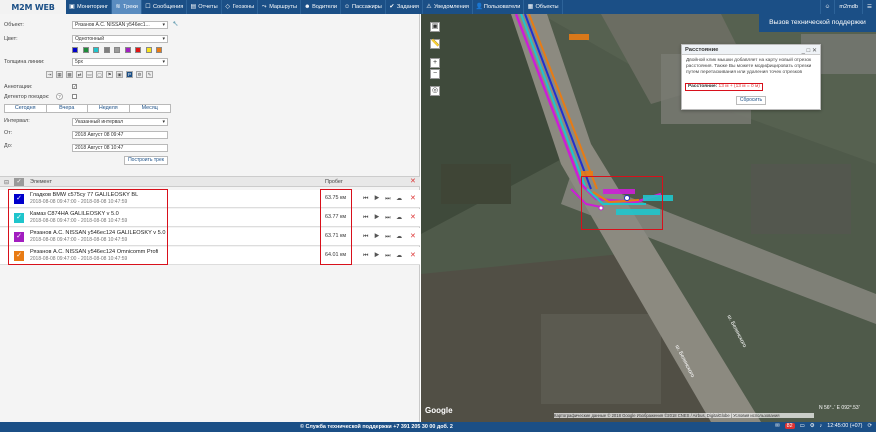 The image size is (876, 432). What do you see at coordinates (280, 7) in the screenshot?
I see `nav-item-route: ⤳ Маршруты` at bounding box center [280, 7].